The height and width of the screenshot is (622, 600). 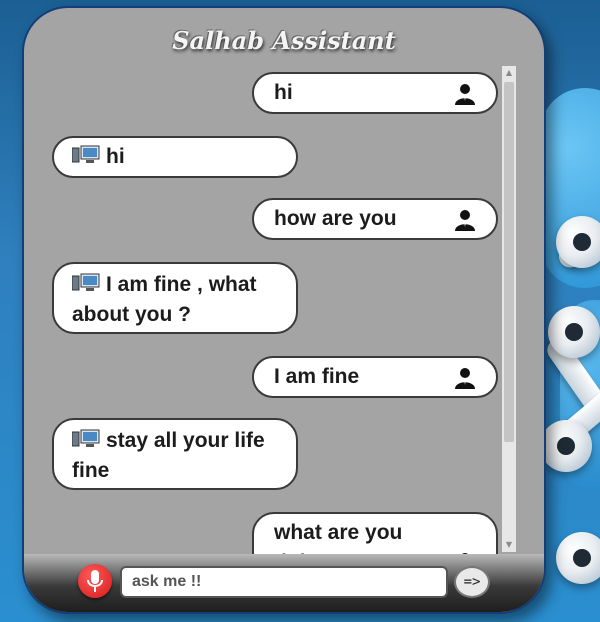 I want to click on ask-input, so click(x=284, y=582).